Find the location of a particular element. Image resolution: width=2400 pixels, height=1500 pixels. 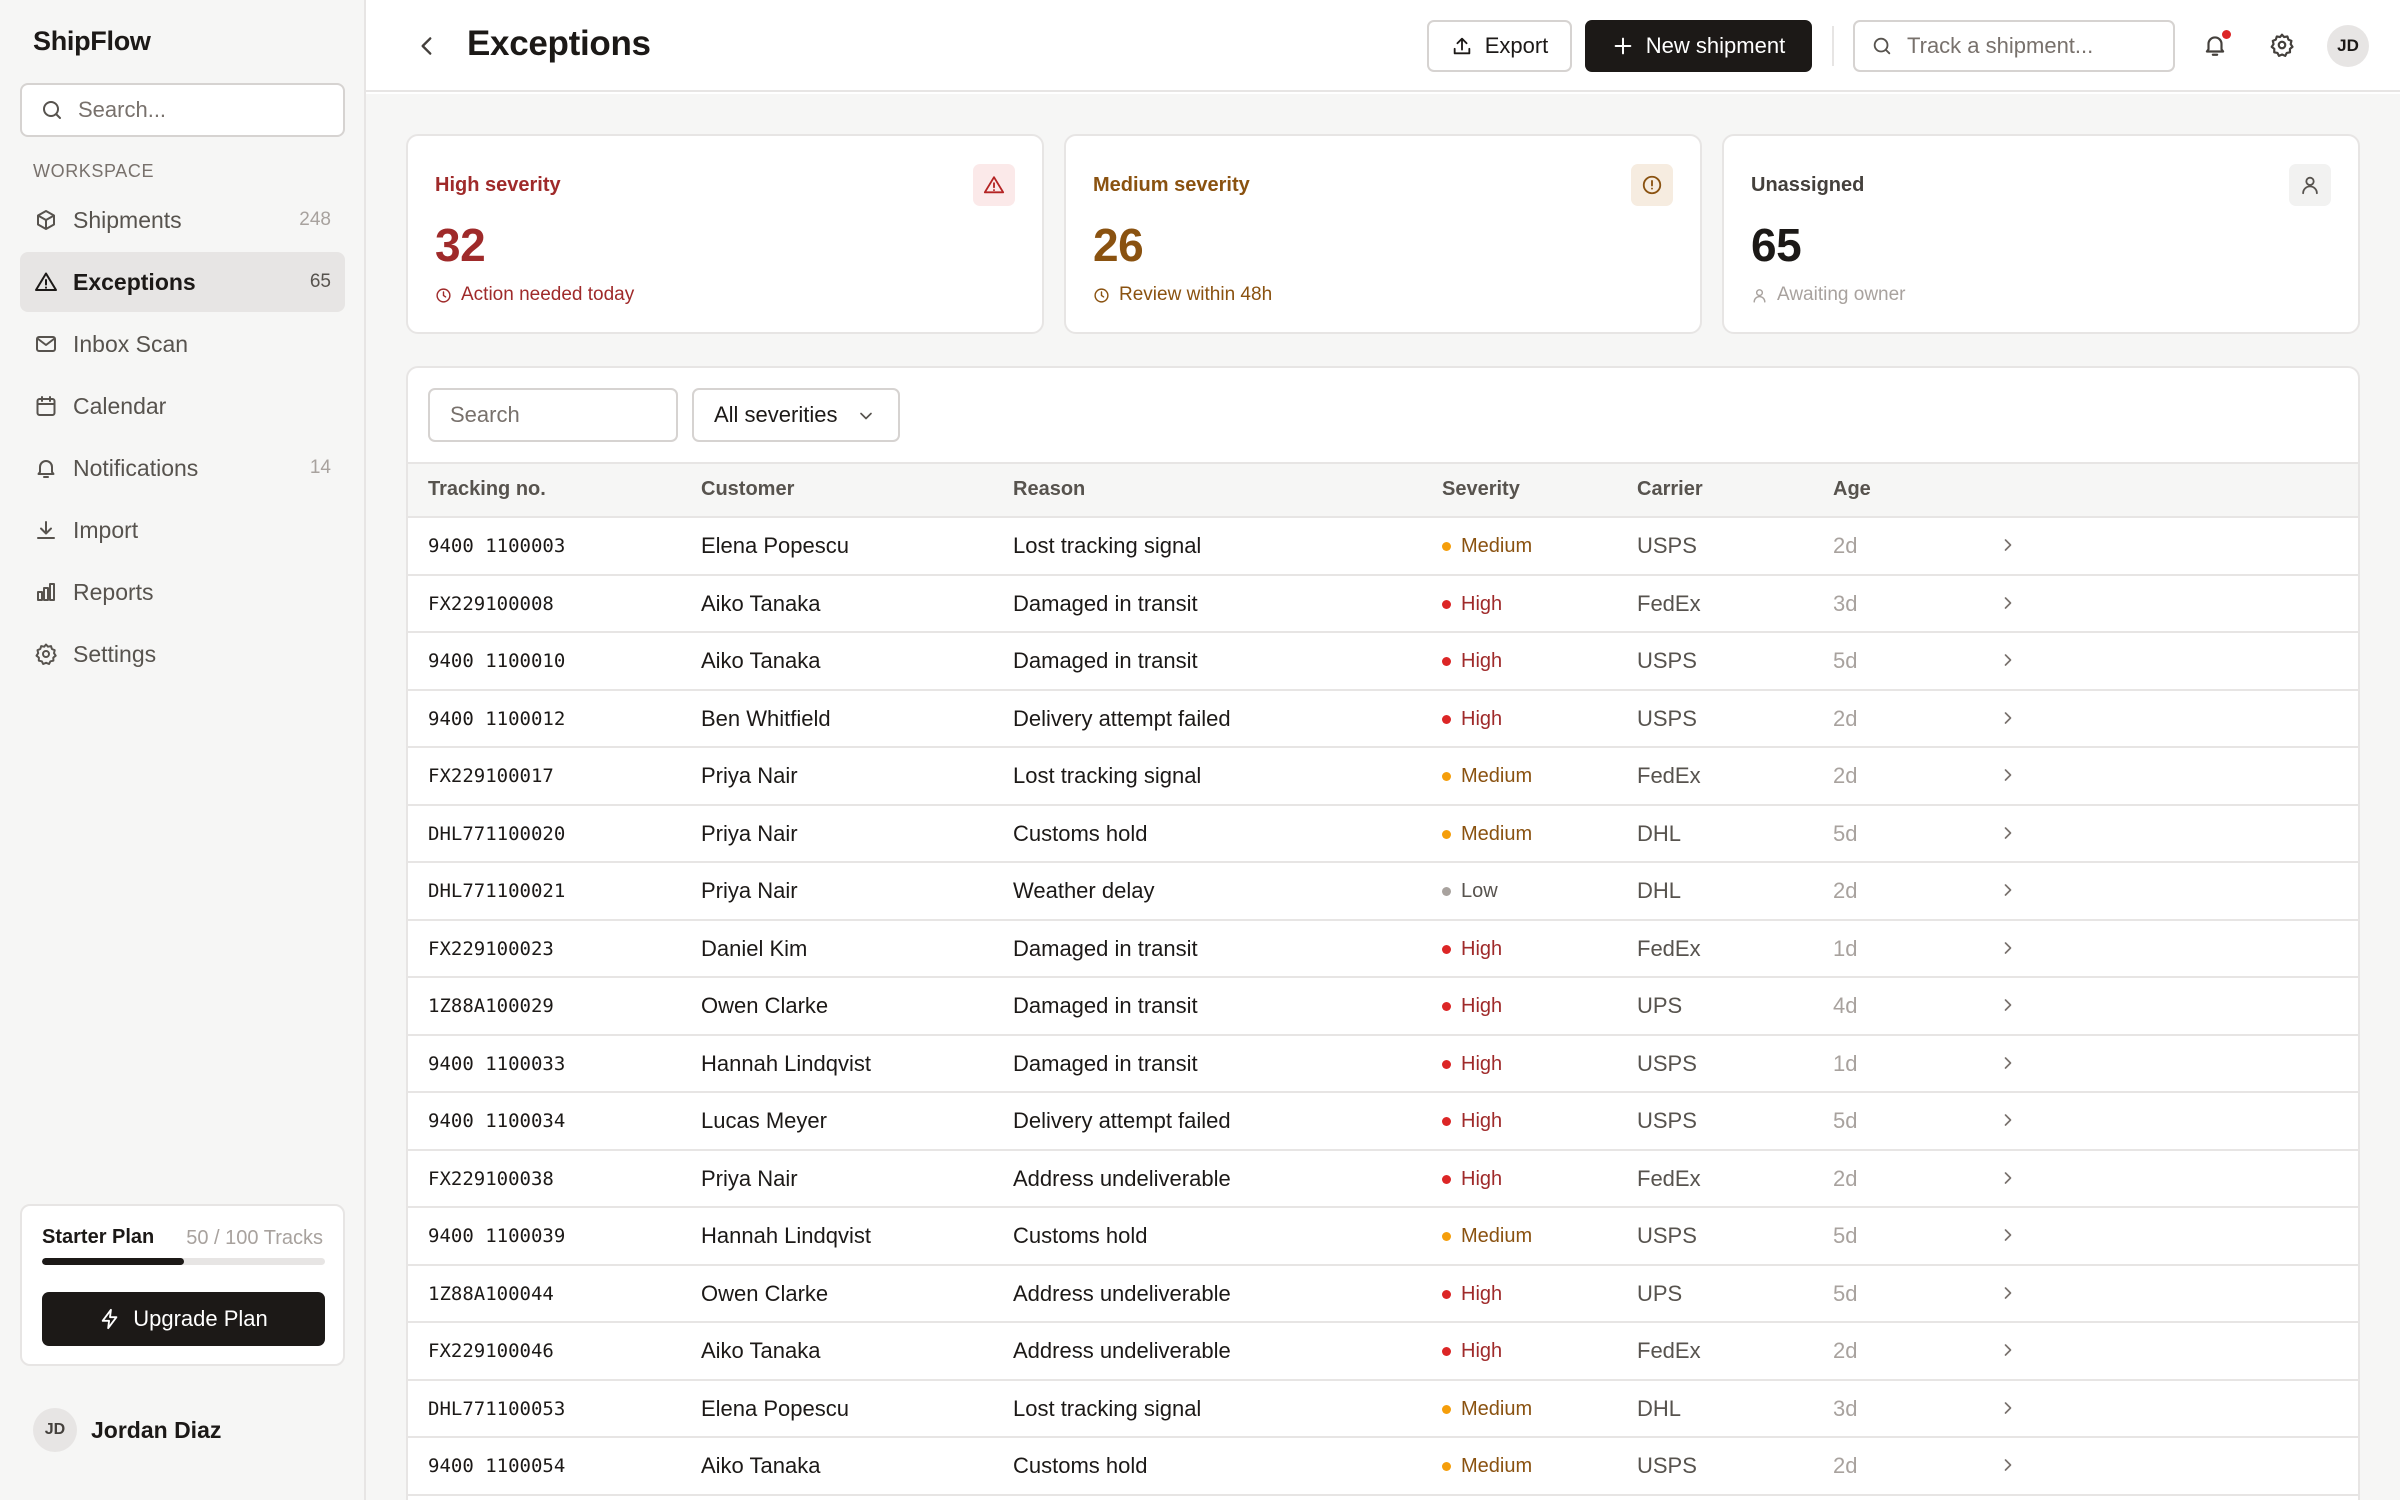

column-header-customer: Customer is located at coordinates (747, 489).